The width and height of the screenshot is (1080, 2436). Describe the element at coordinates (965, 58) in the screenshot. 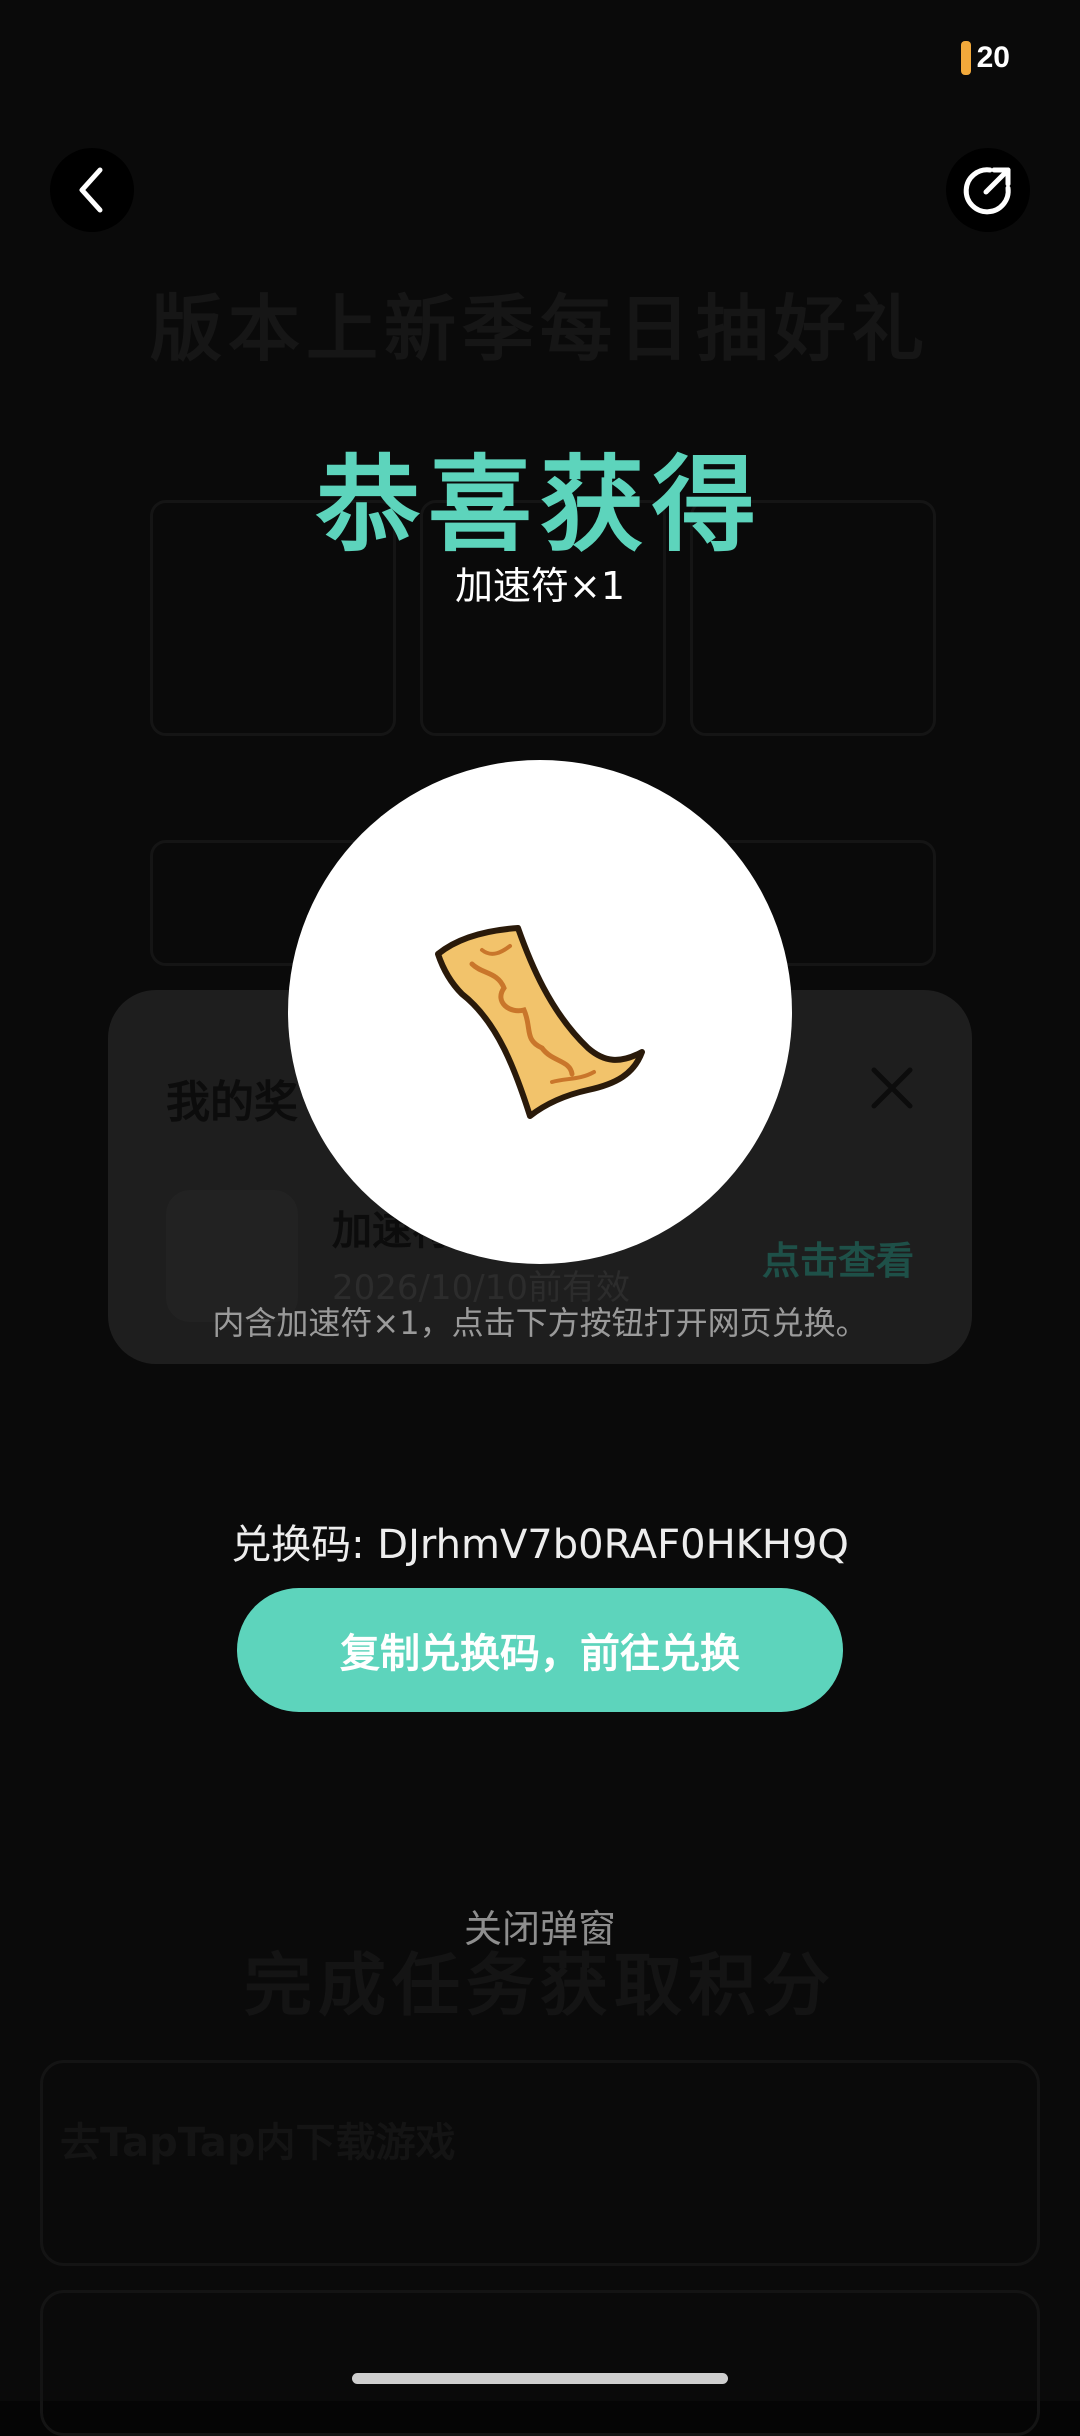

I see `battery-icon` at that location.